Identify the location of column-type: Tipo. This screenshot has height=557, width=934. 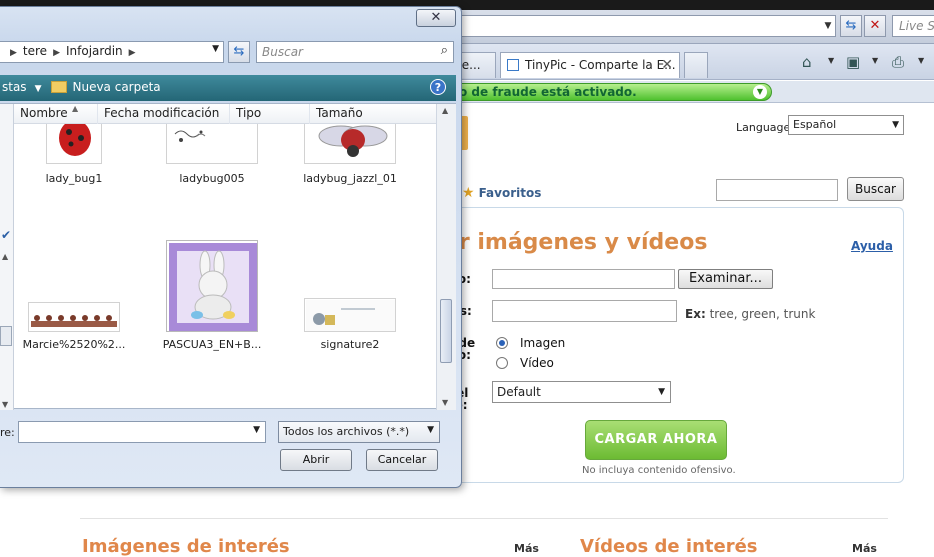
(270, 114).